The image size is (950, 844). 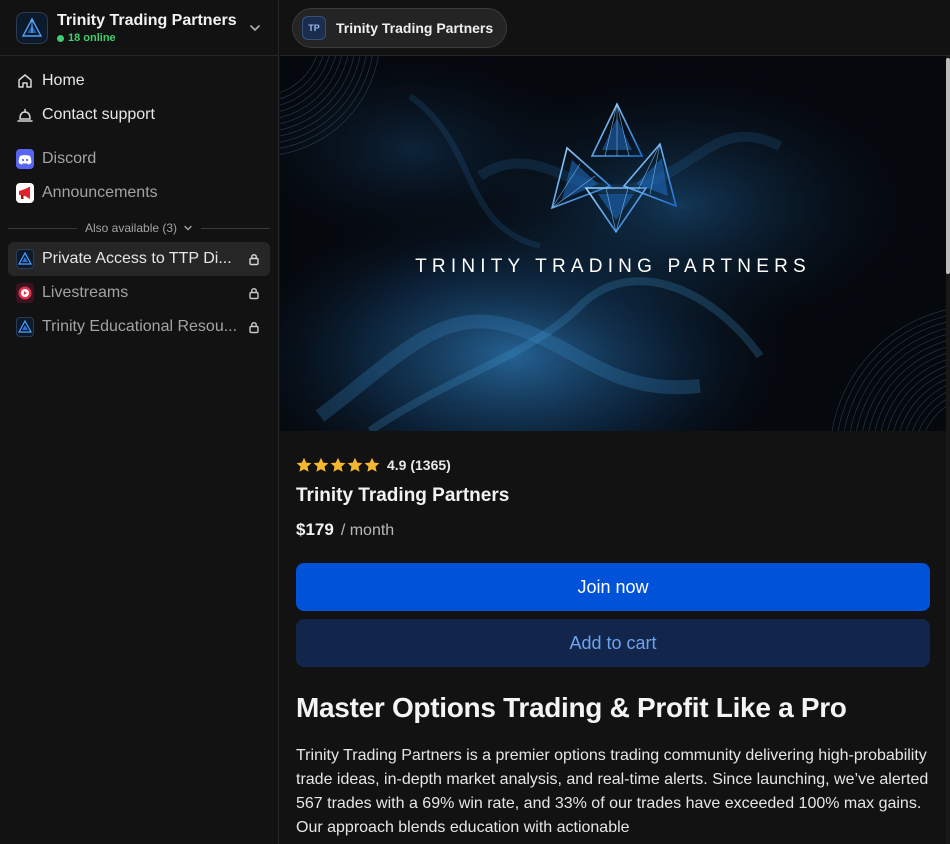 I want to click on product-name: Trinity Trading Partners, so click(x=403, y=495).